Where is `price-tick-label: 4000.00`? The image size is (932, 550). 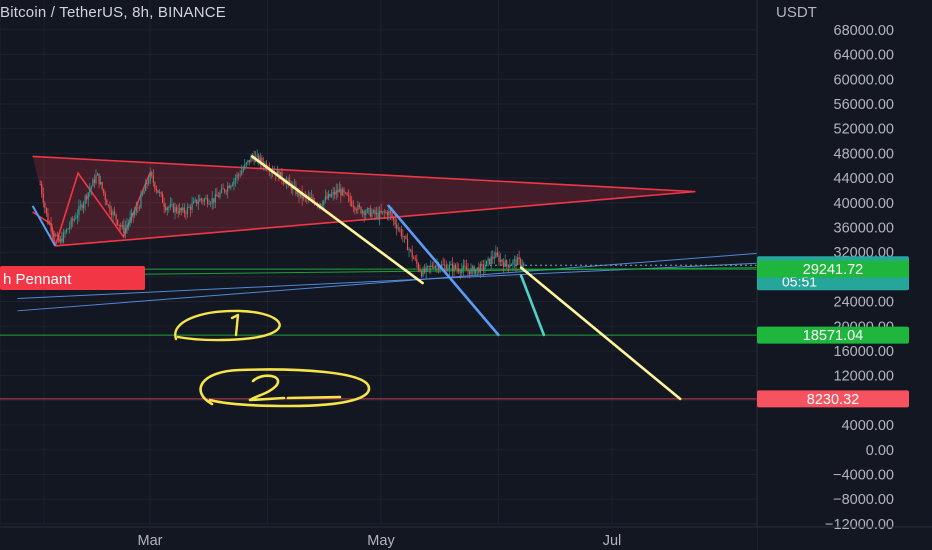 price-tick-label: 4000.00 is located at coordinates (868, 426).